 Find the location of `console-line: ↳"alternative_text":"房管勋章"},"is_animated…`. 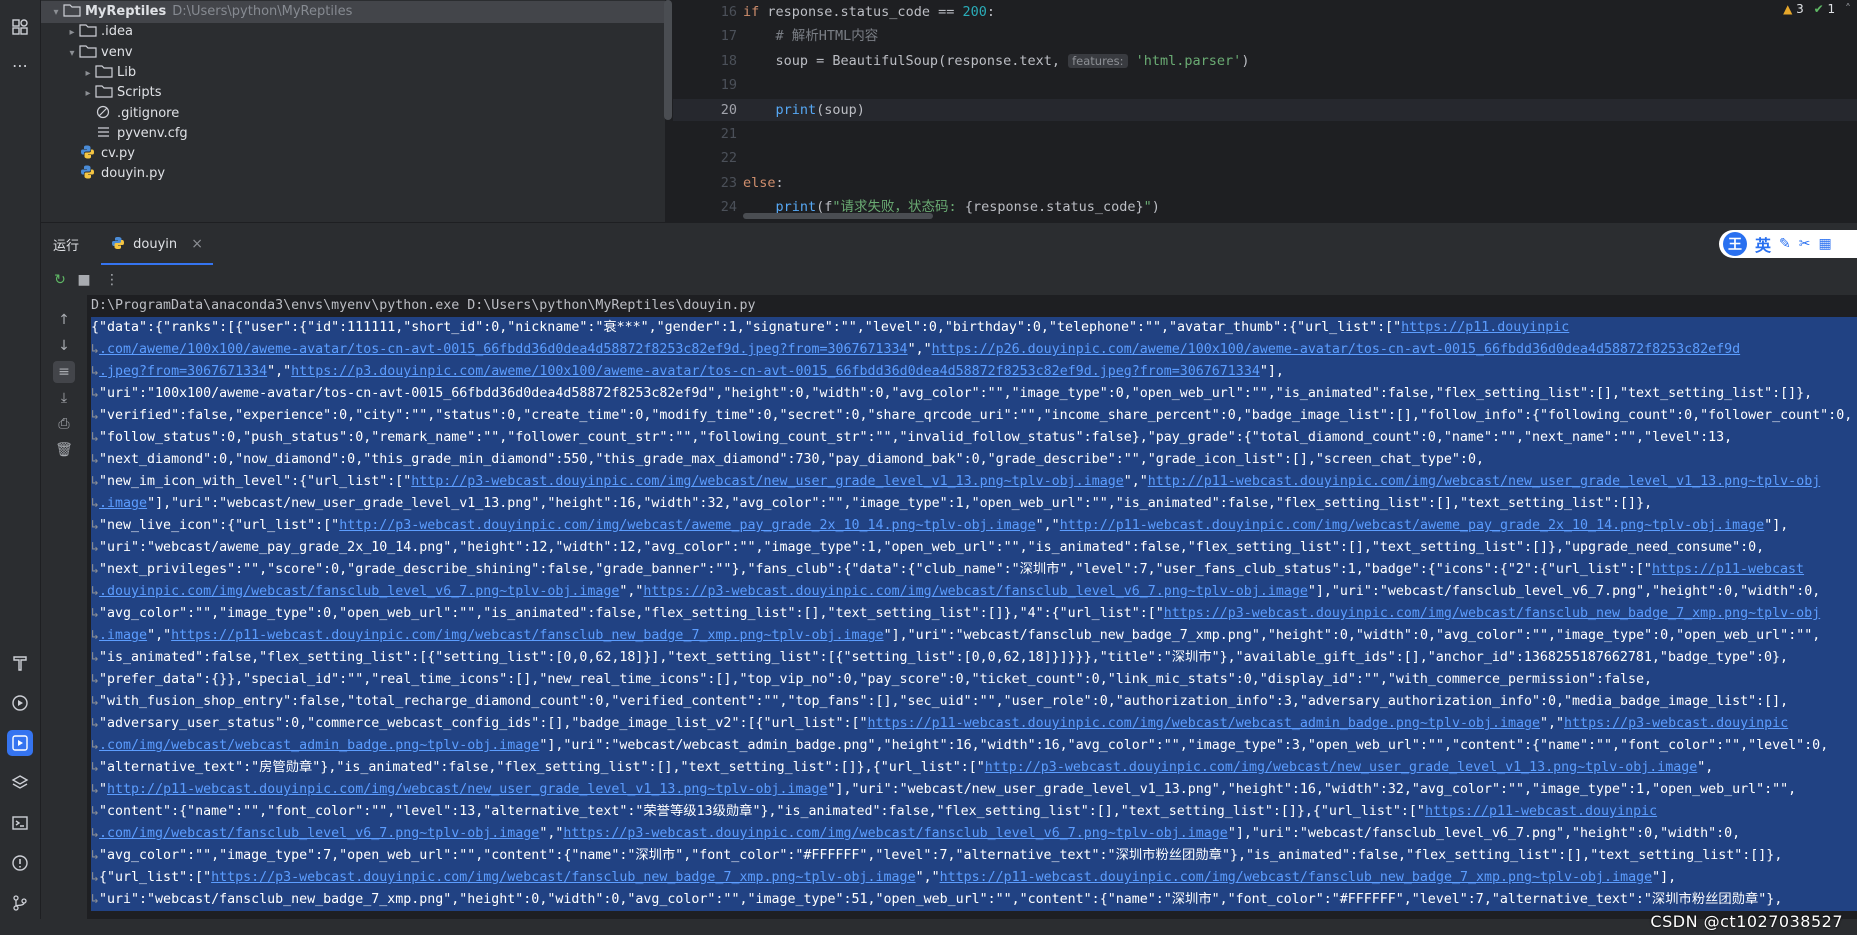

console-line: ↳"alternative_text":"房管勋章"},"is_animated… is located at coordinates (974, 768).